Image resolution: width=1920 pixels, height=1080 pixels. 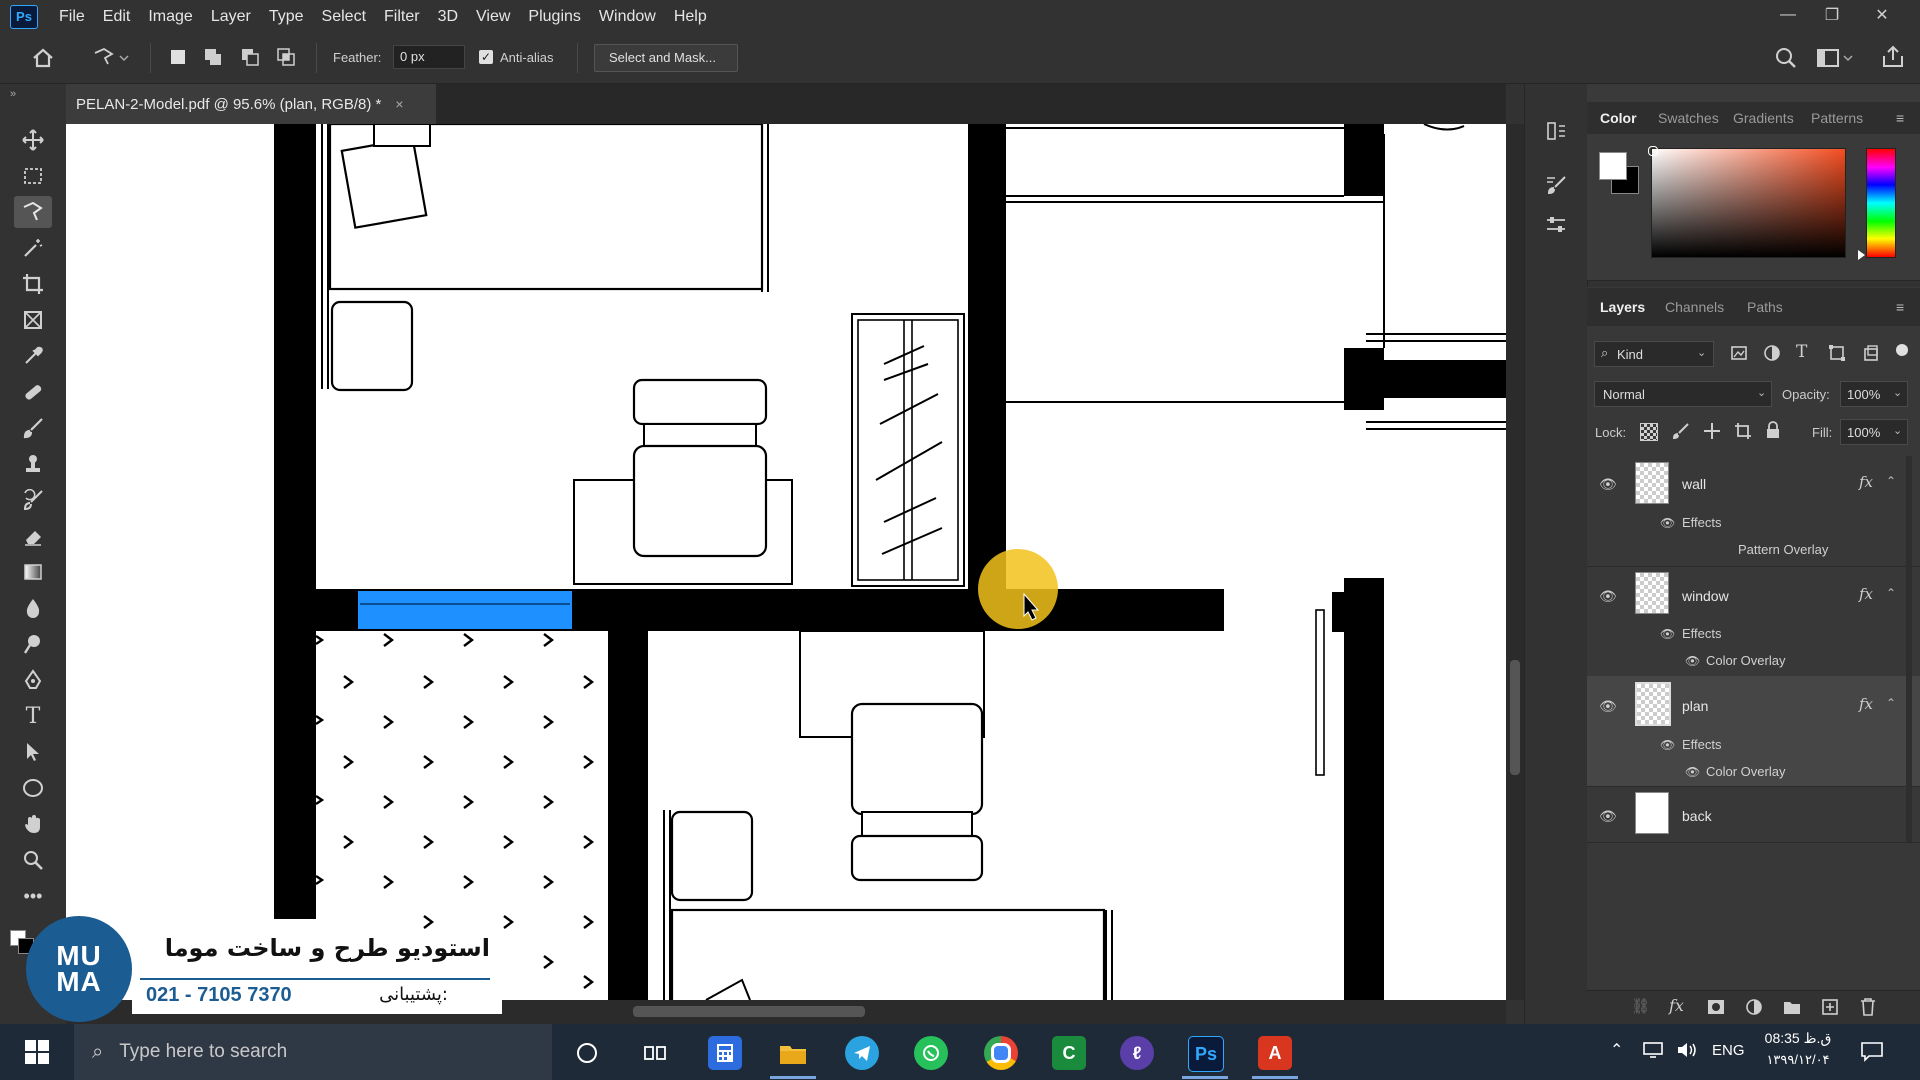 I want to click on brush-tool-icon, so click(x=33, y=428).